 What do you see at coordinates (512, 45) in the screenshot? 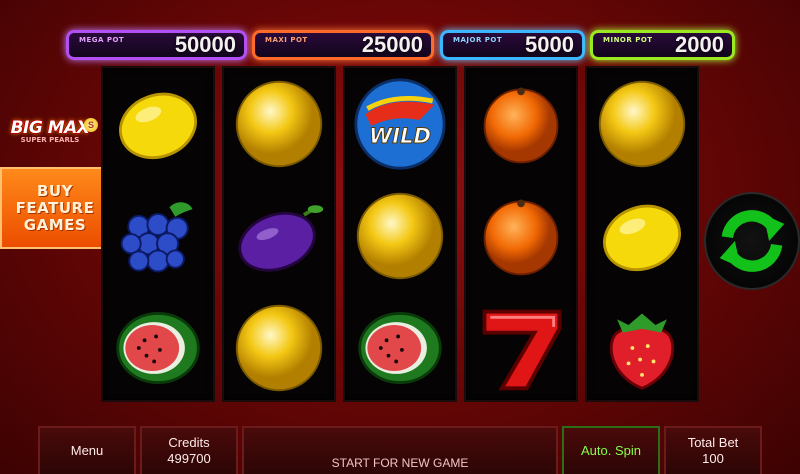
I see `jackpot-major: MAJOR POT 5000` at bounding box center [512, 45].